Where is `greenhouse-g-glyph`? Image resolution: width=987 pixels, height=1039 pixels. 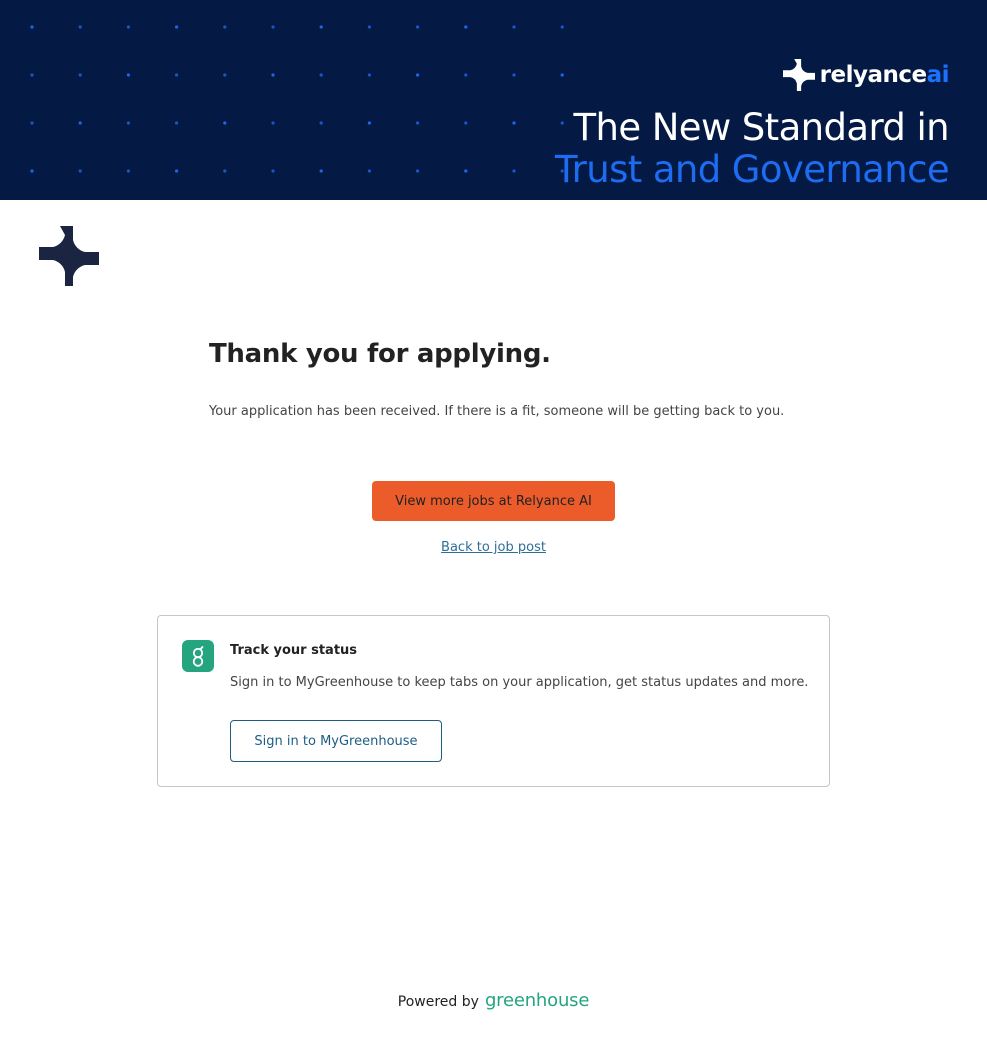 greenhouse-g-glyph is located at coordinates (198, 656).